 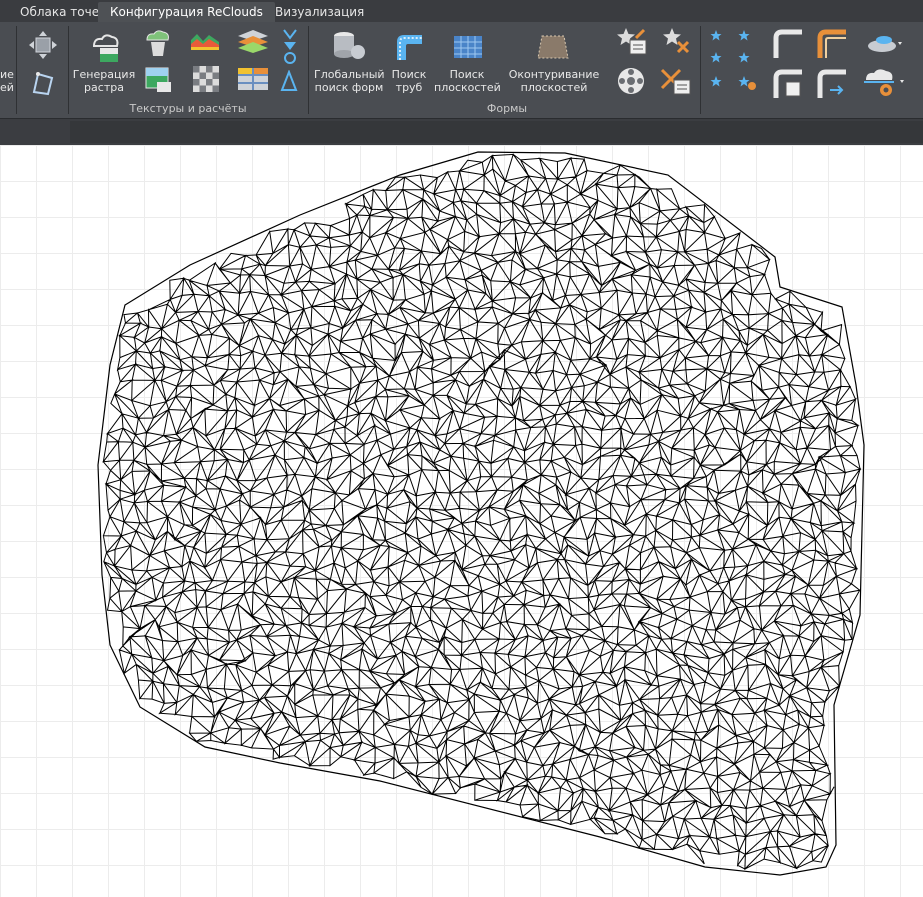 What do you see at coordinates (253, 79) in the screenshot?
I see `table-grid-icon` at bounding box center [253, 79].